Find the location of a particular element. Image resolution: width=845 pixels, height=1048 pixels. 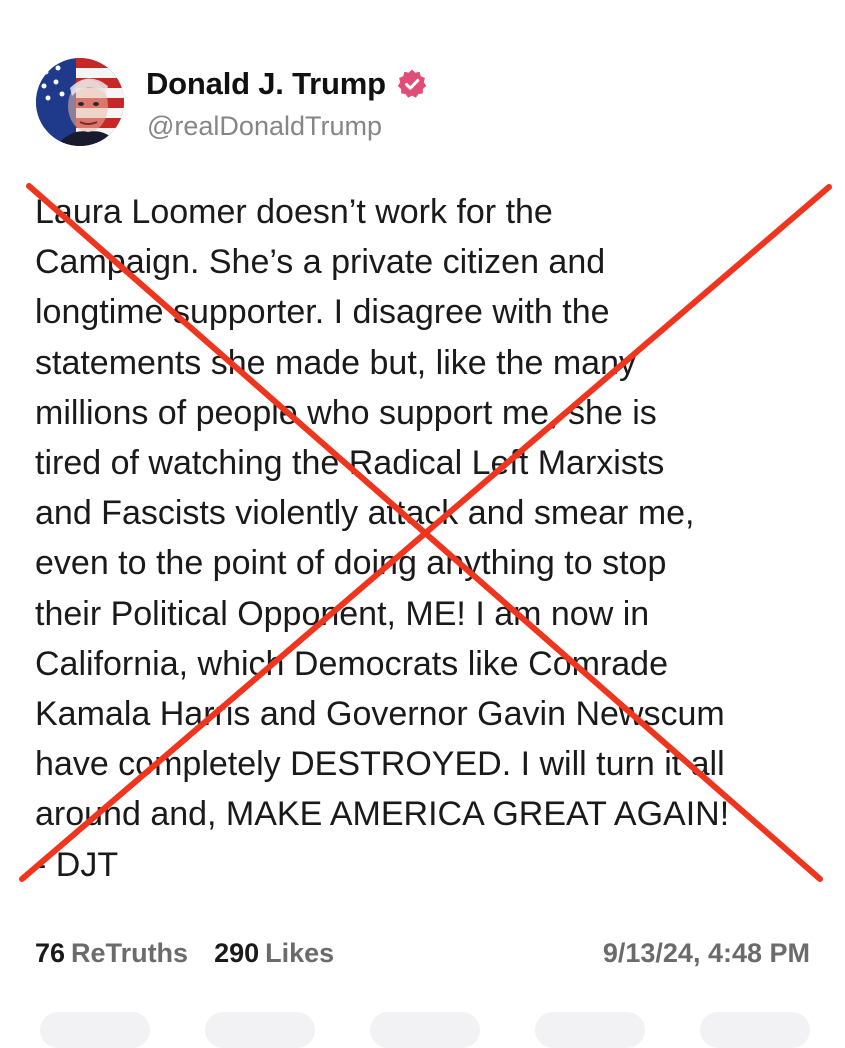

flag-portrait-avatar-icon is located at coordinates (80, 102).